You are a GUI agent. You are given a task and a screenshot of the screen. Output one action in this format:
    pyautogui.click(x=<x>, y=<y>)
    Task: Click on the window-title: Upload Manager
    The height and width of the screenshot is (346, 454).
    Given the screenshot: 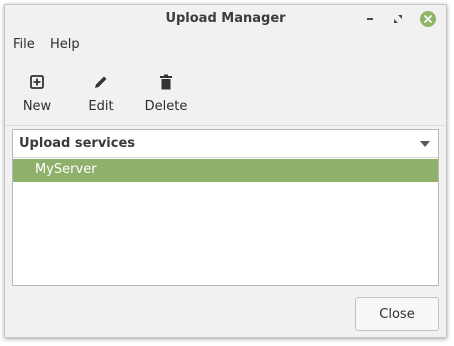 What is the action you would take?
    pyautogui.click(x=225, y=18)
    